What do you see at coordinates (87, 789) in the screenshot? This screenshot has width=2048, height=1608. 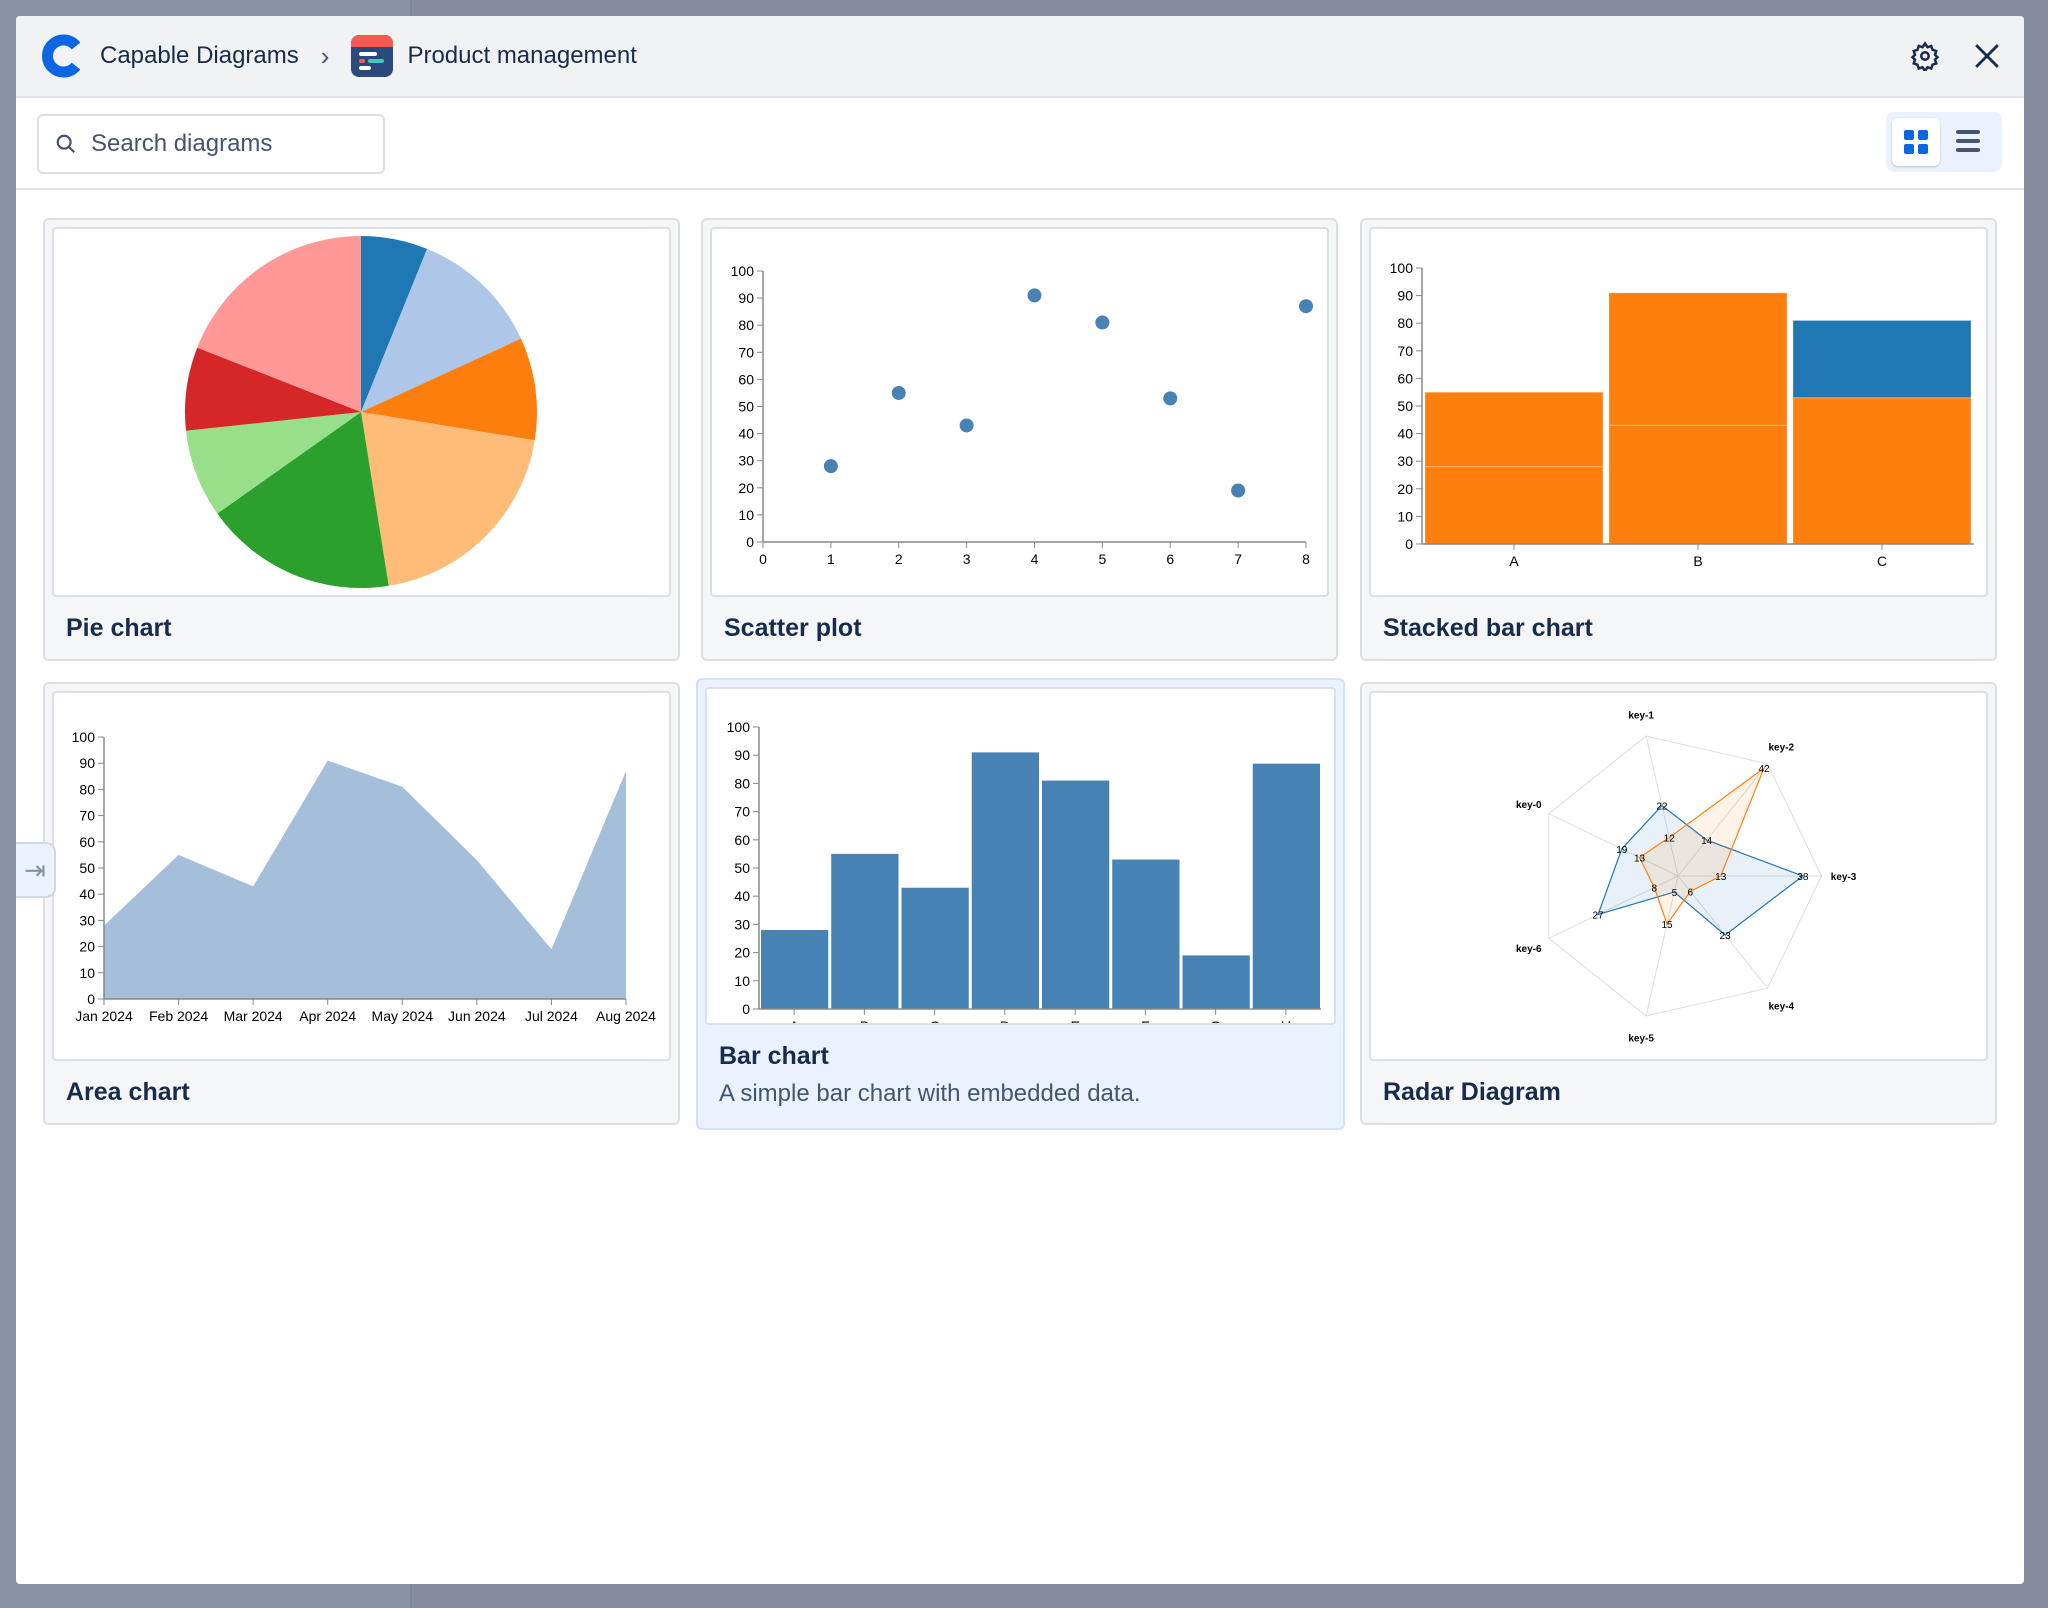 I see `y-tick-label: 80` at bounding box center [87, 789].